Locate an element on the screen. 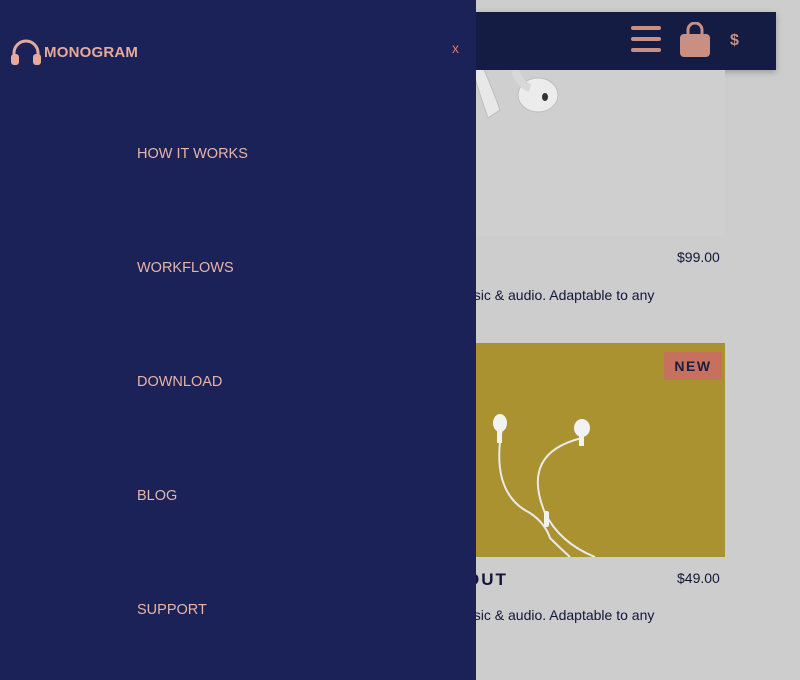  nav-item-download: DOWNLOAD is located at coordinates (179, 382).